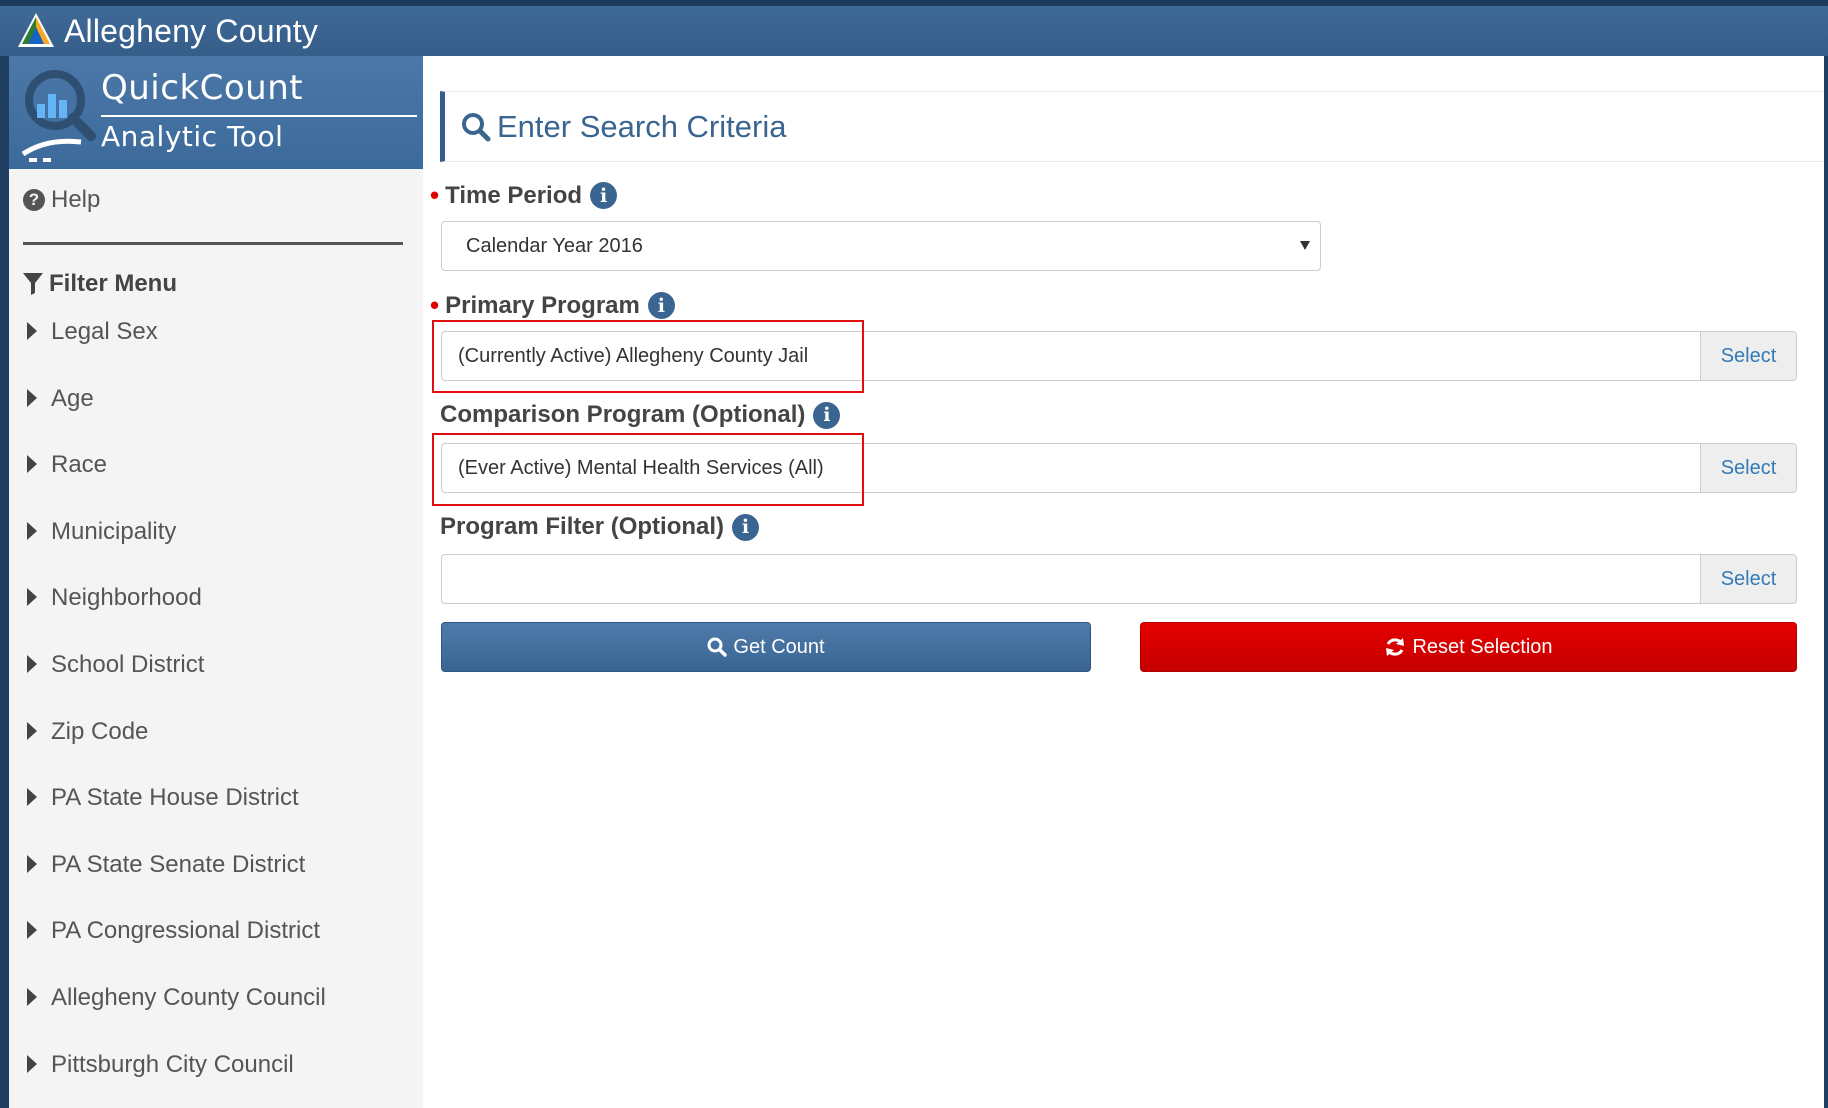 The image size is (1828, 1108). Describe the element at coordinates (34, 200) in the screenshot. I see `question-circle-icon: ?` at that location.